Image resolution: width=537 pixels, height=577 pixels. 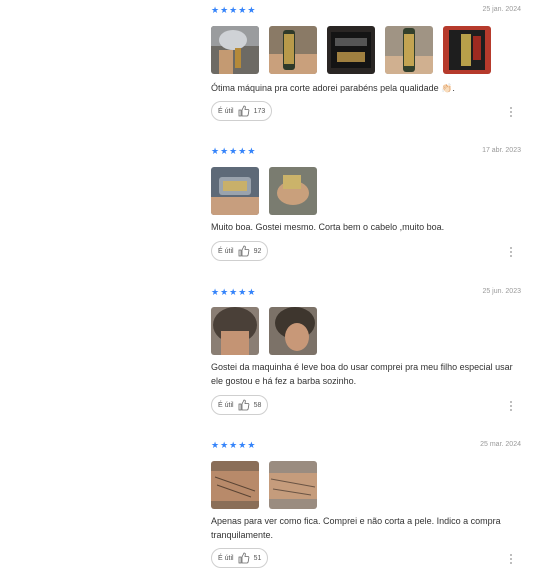 I want to click on helpful-button: É útil 51, so click(x=240, y=558).